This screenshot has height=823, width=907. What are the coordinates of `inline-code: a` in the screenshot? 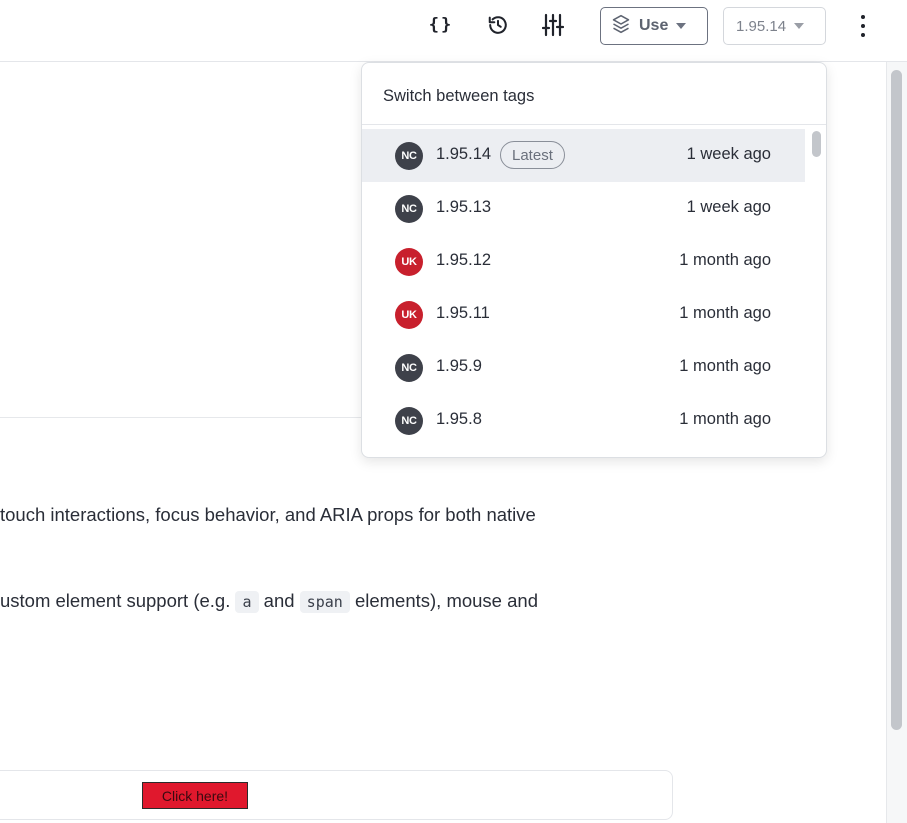 It's located at (247, 602).